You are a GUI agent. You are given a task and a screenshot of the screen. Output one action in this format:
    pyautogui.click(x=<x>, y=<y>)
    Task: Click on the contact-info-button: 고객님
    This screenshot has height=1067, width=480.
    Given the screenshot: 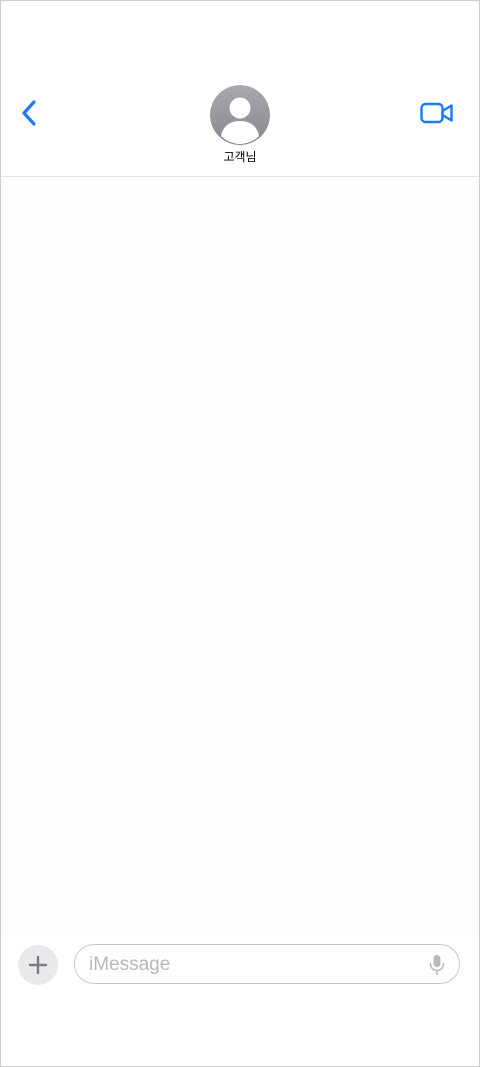 What is the action you would take?
    pyautogui.click(x=240, y=124)
    